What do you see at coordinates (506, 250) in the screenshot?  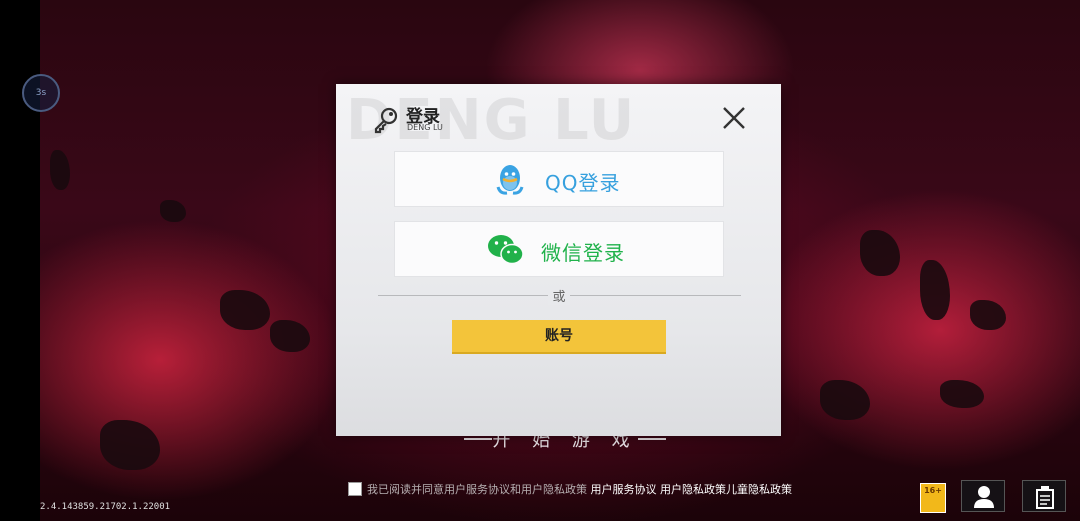 I see `wechat-icon` at bounding box center [506, 250].